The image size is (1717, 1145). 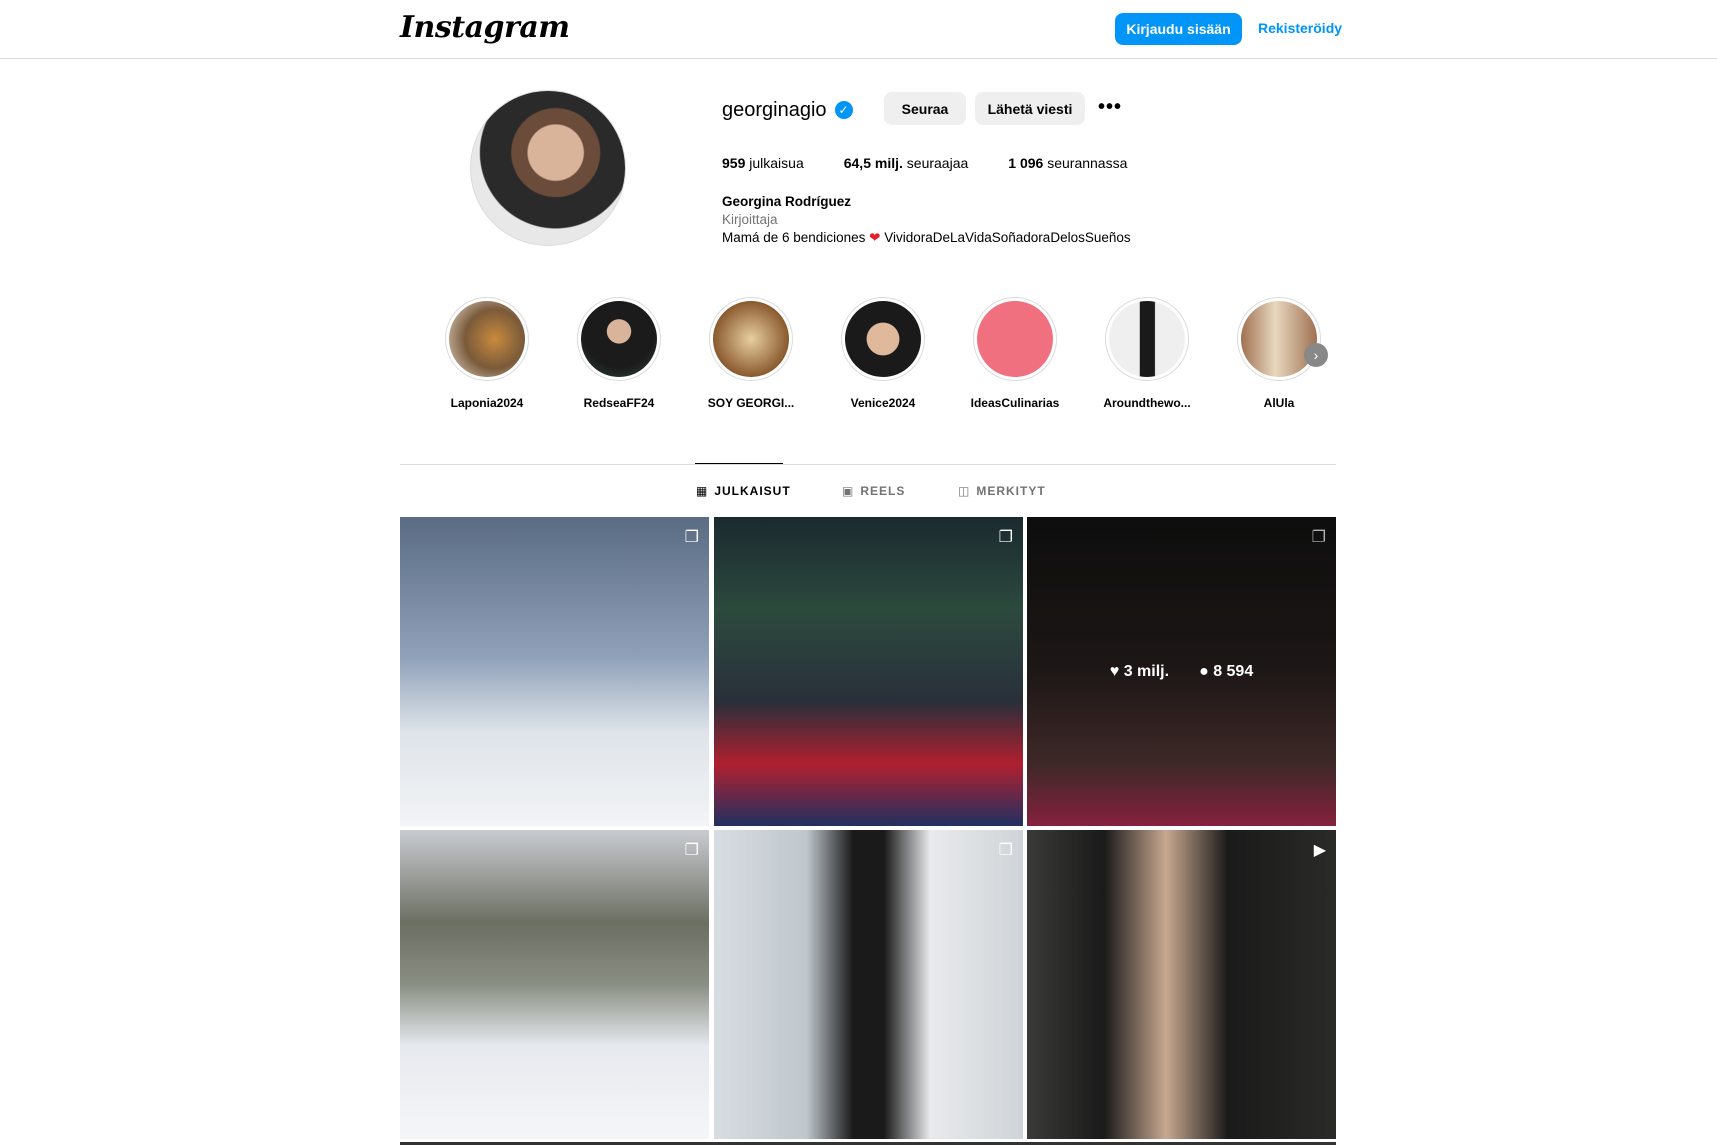 I want to click on instagram-logo: Instagram, so click(x=485, y=27).